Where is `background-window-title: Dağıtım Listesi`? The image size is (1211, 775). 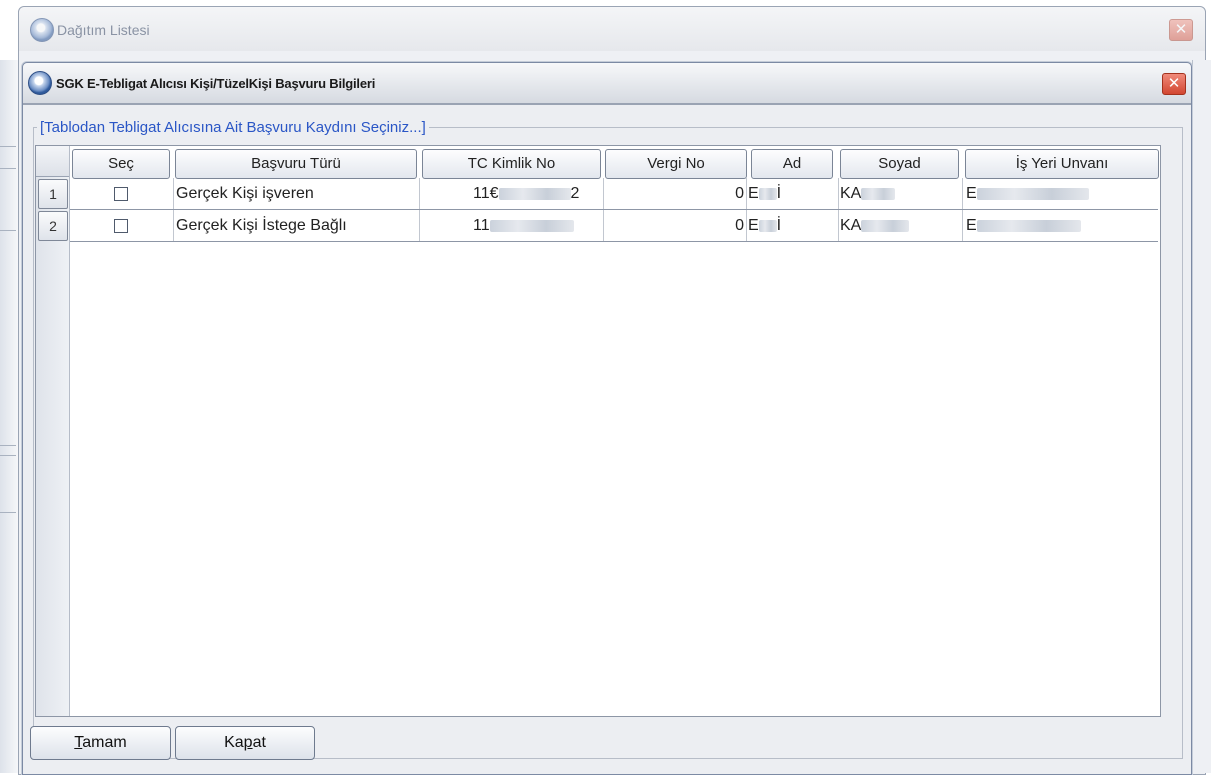 background-window-title: Dağıtım Listesi is located at coordinates (103, 30).